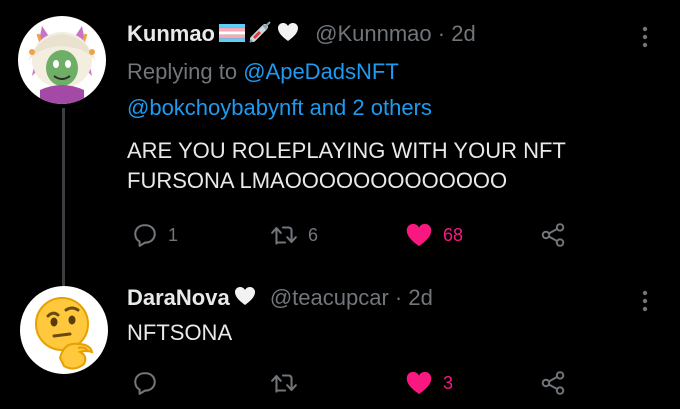 This screenshot has width=680, height=409. What do you see at coordinates (321, 71) in the screenshot?
I see `mention-link: @ApeDadsNFT` at bounding box center [321, 71].